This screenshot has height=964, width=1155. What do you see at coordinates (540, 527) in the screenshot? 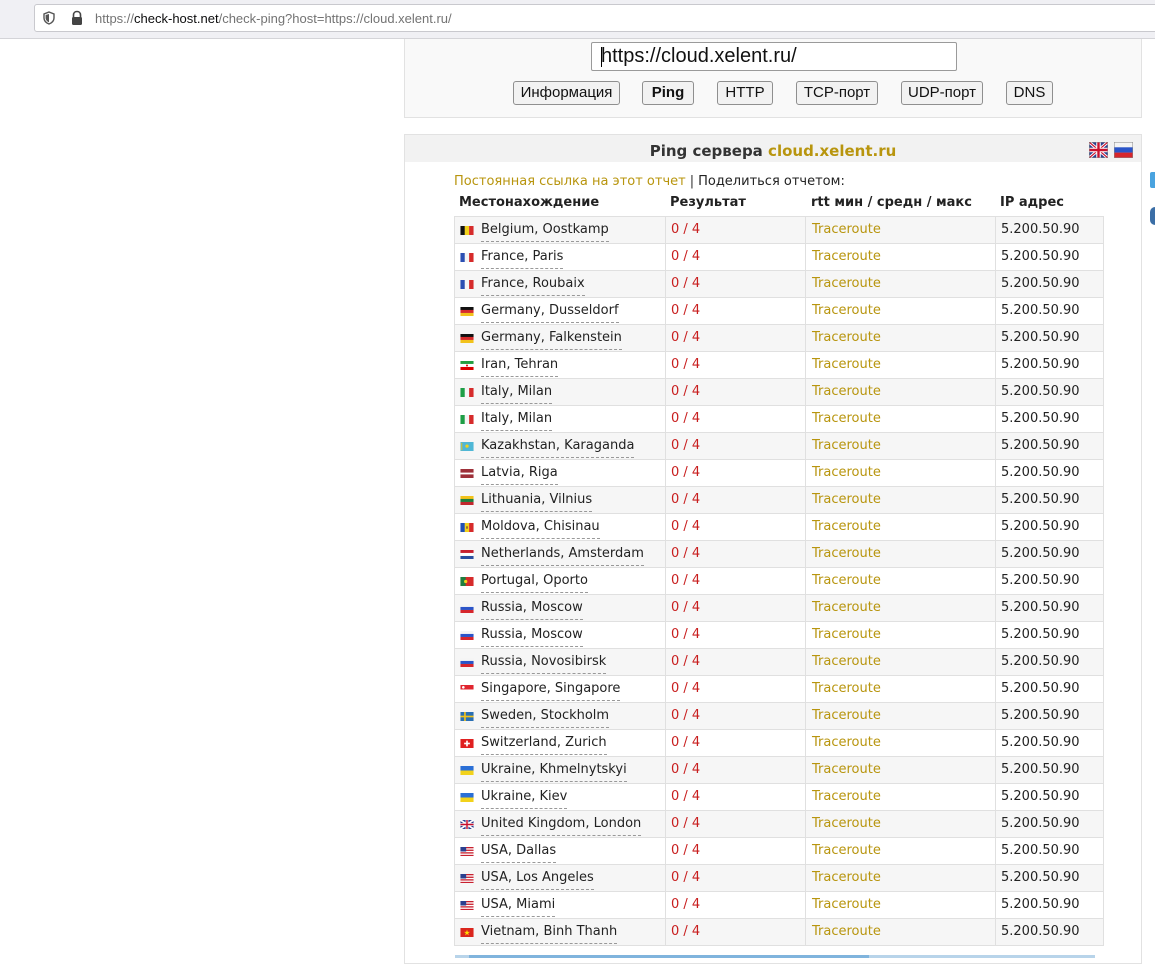
I see `location-link: Moldova, Chisinau` at bounding box center [540, 527].